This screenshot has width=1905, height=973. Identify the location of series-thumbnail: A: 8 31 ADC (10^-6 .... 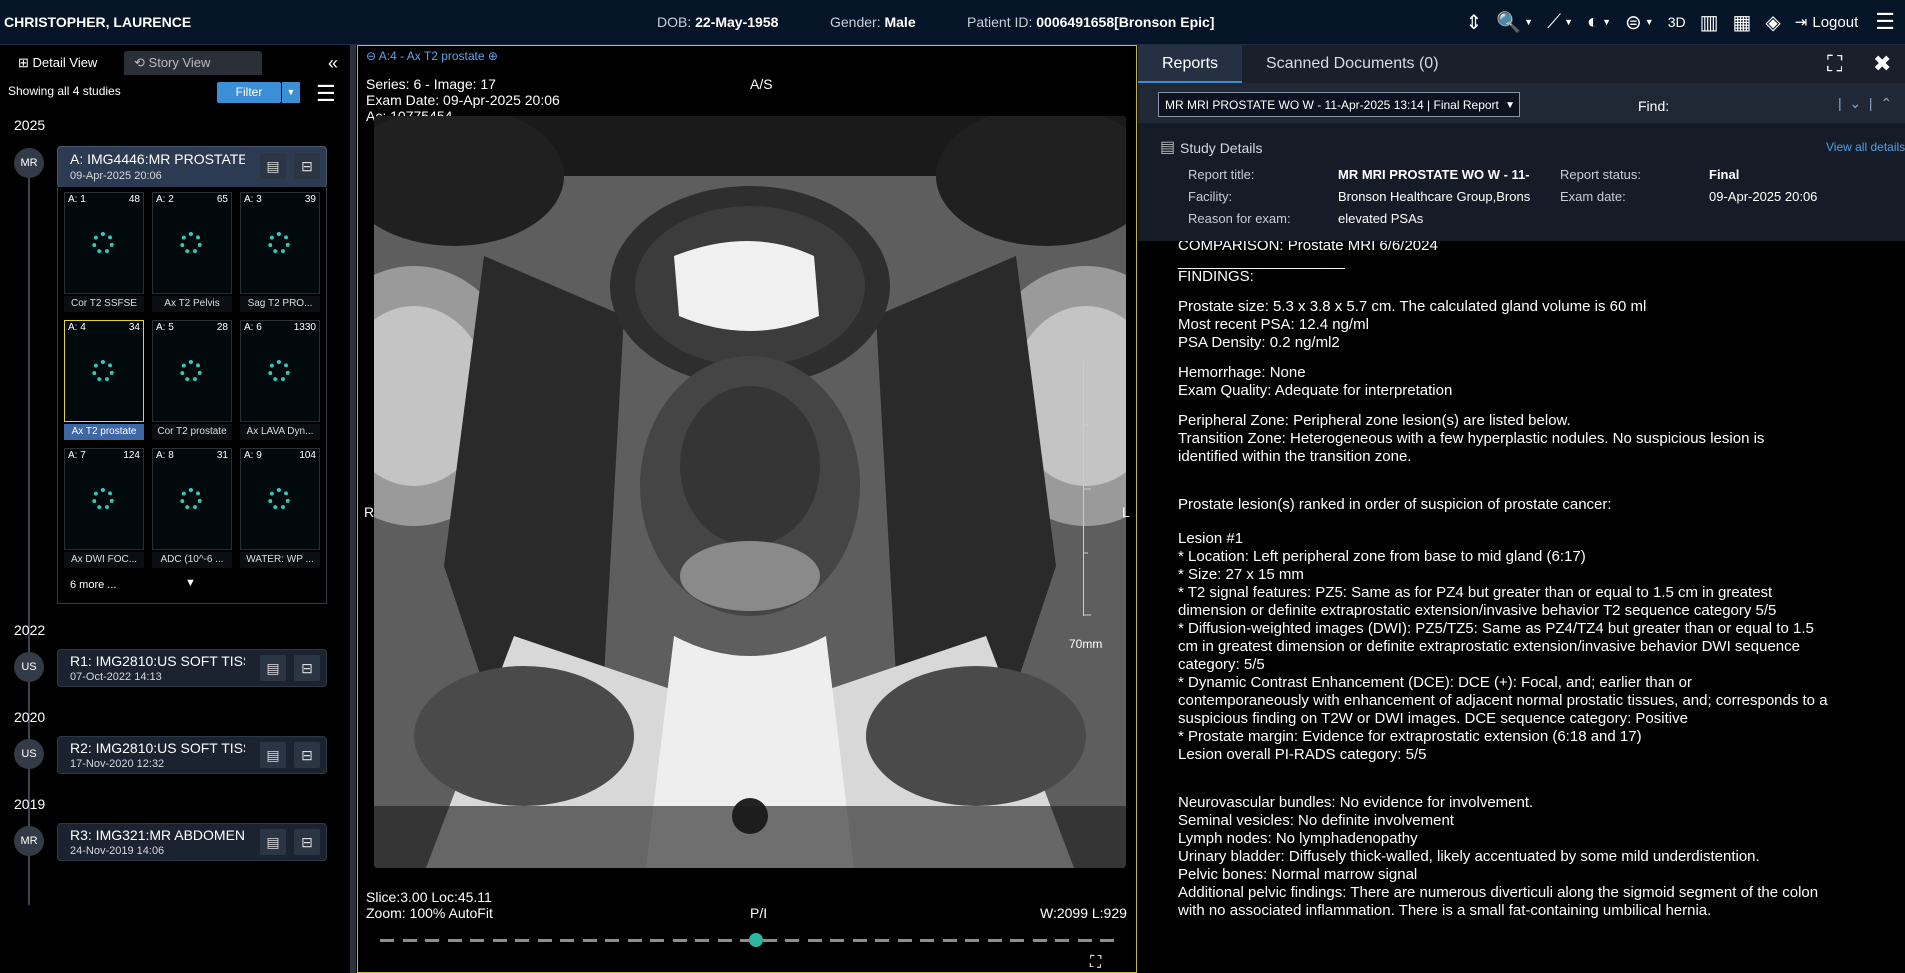
(192, 509).